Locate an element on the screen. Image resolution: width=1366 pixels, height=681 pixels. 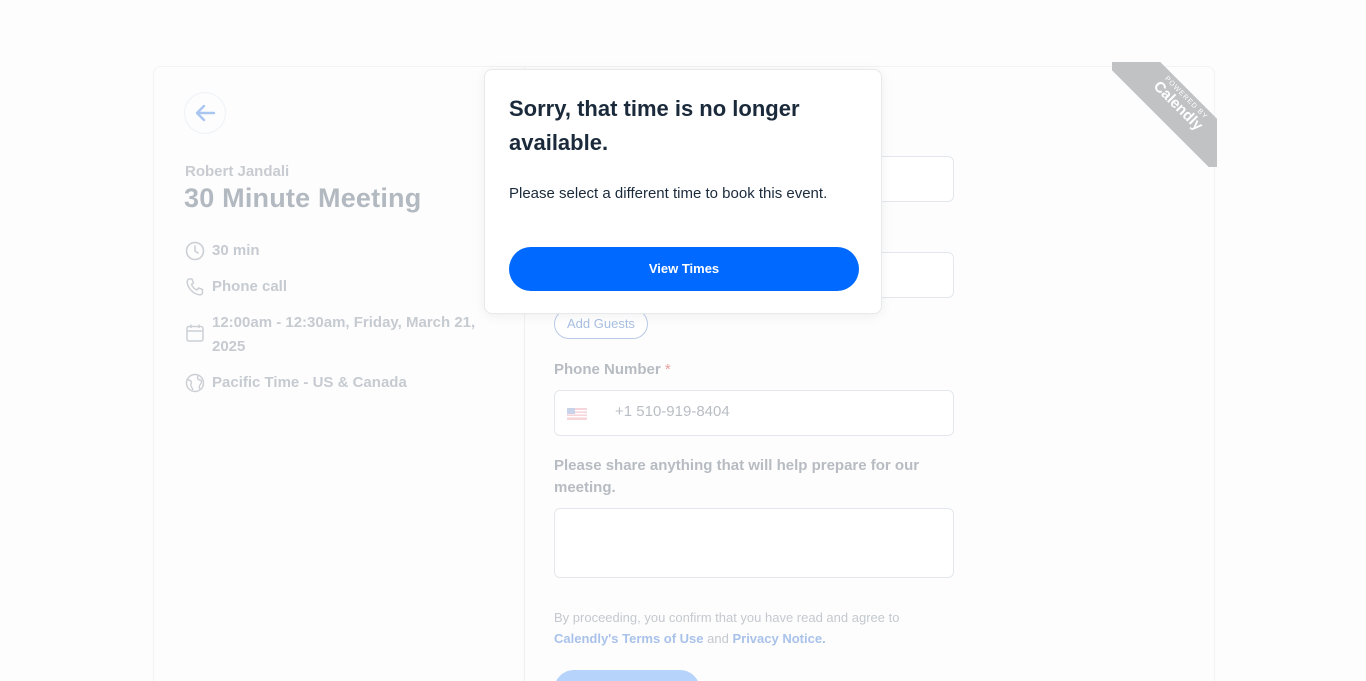
location-text: Phone call is located at coordinates (250, 286).